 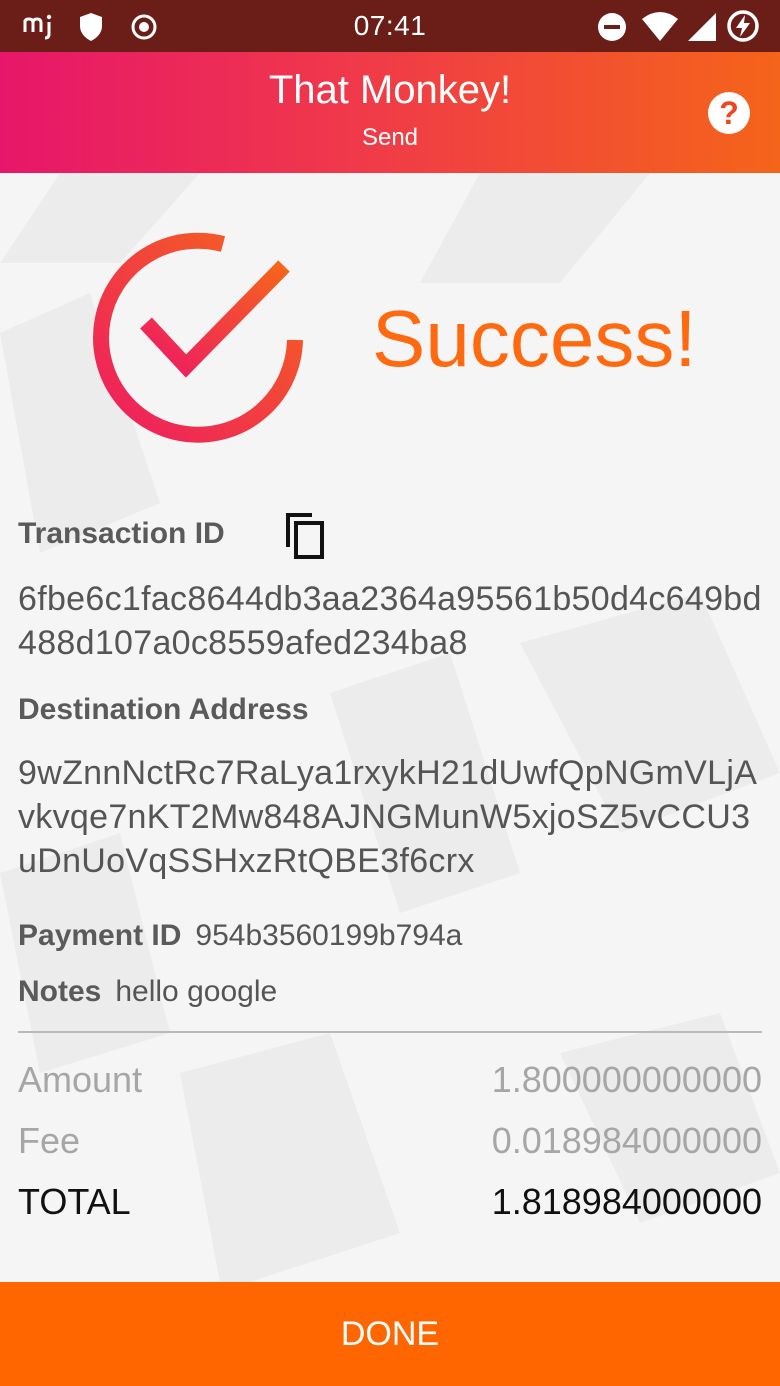 I want to click on battery-charging-icon, so click(x=743, y=26).